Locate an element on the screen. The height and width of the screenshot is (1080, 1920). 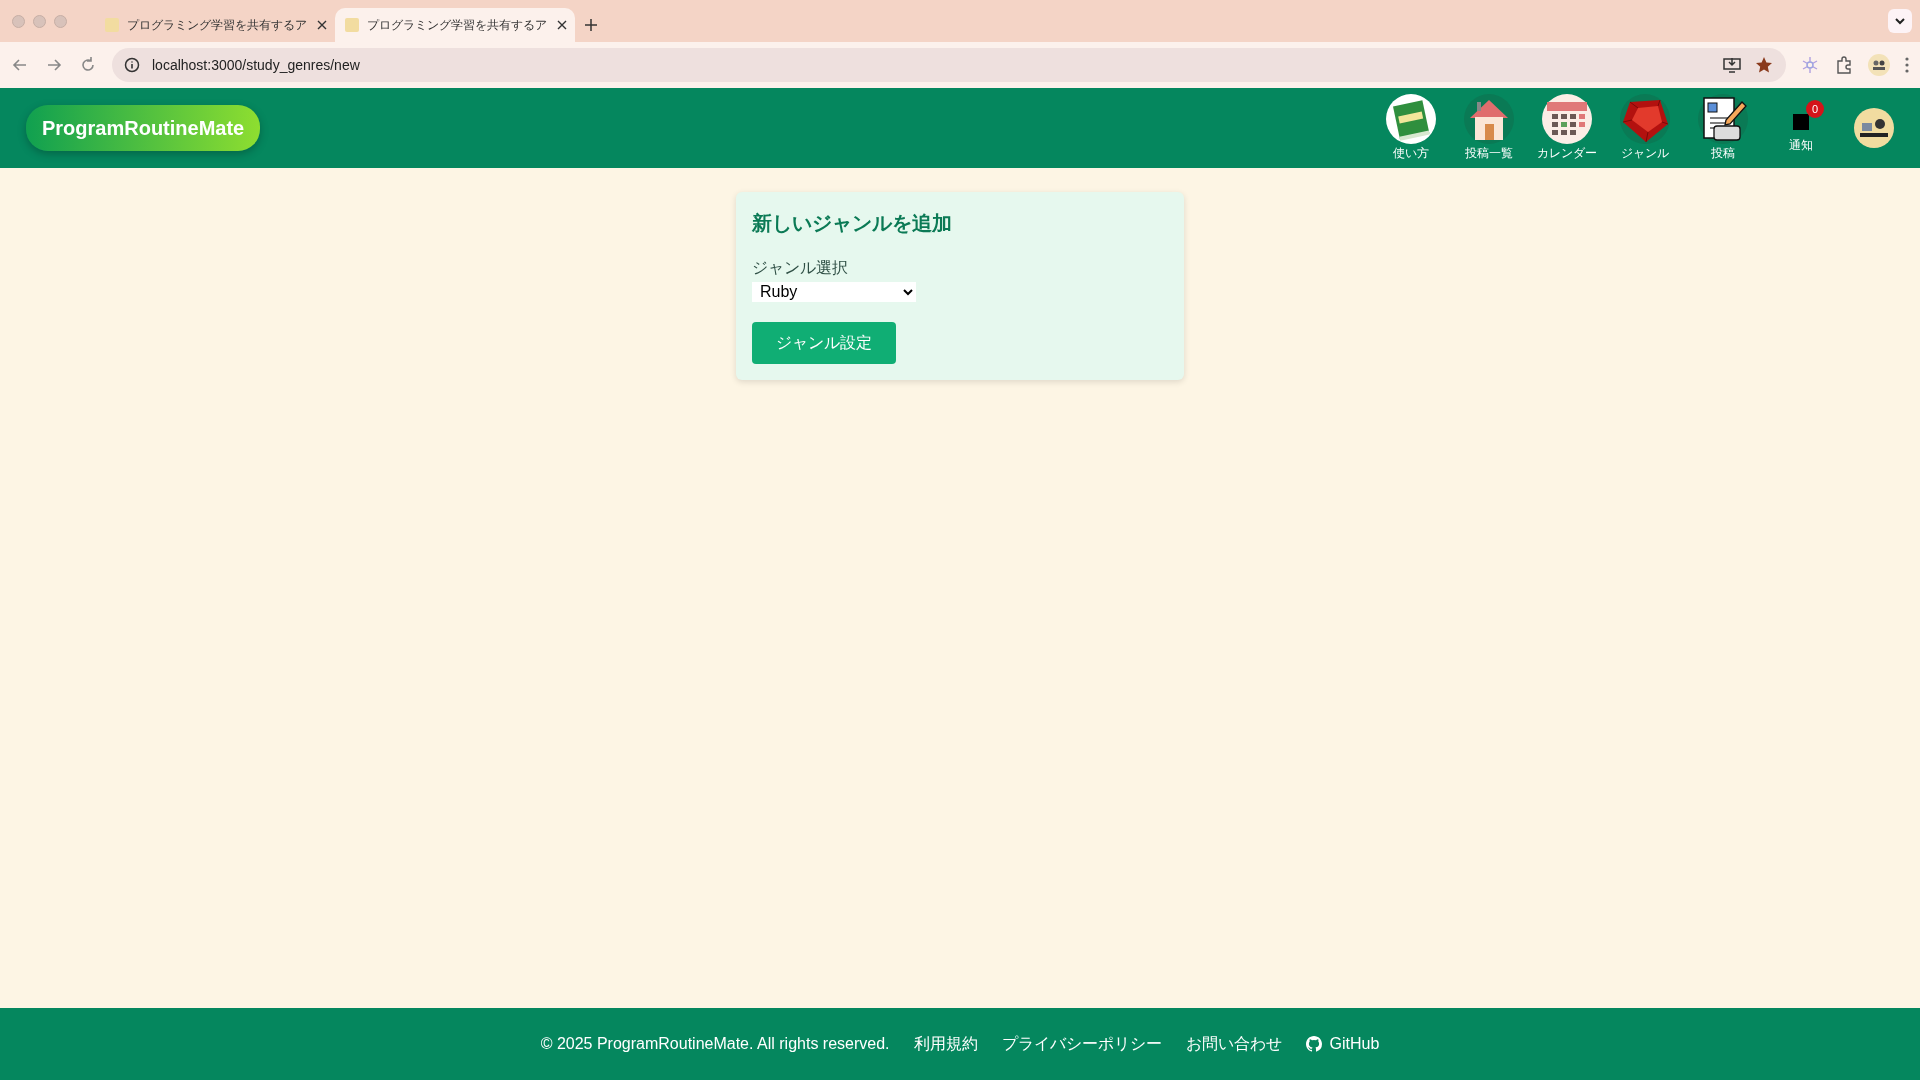
nav-item: ジャンル is located at coordinates (1645, 128).